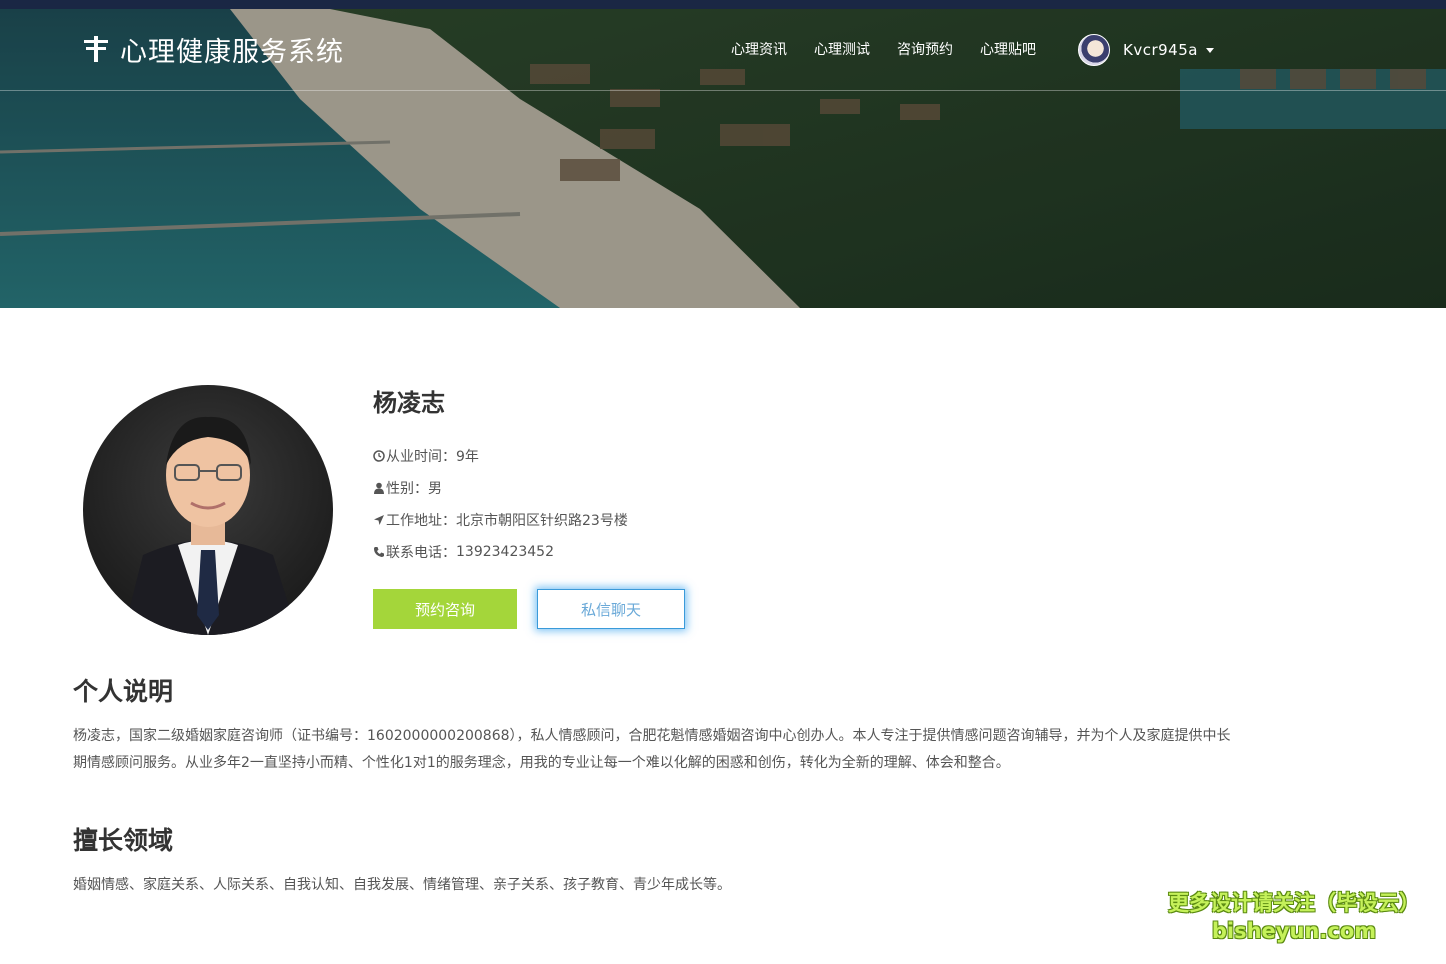  What do you see at coordinates (379, 456) in the screenshot?
I see `clock-icon` at bounding box center [379, 456].